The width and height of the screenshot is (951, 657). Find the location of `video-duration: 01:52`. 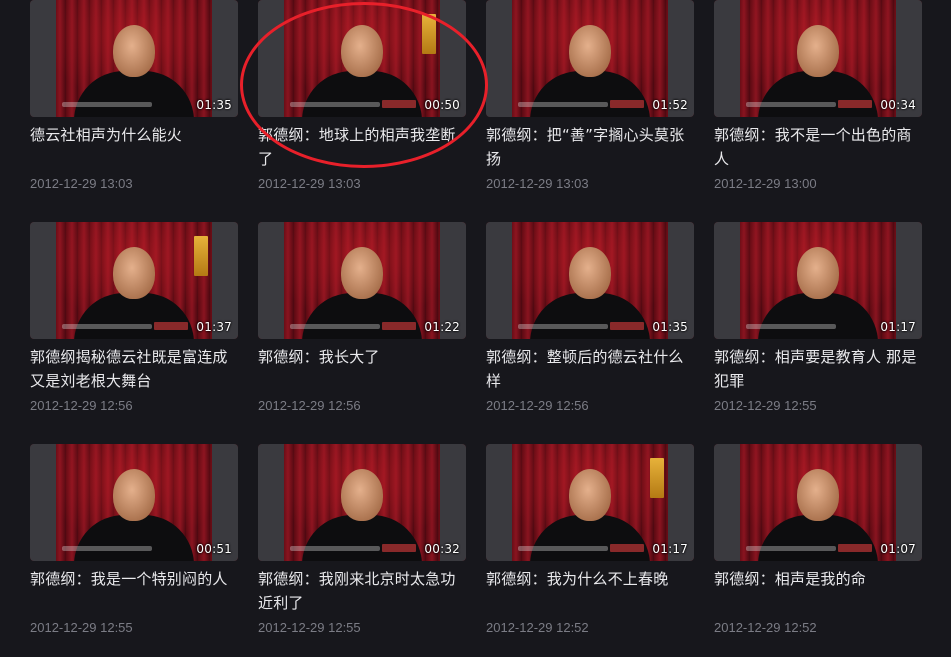

video-duration: 01:52 is located at coordinates (670, 105).